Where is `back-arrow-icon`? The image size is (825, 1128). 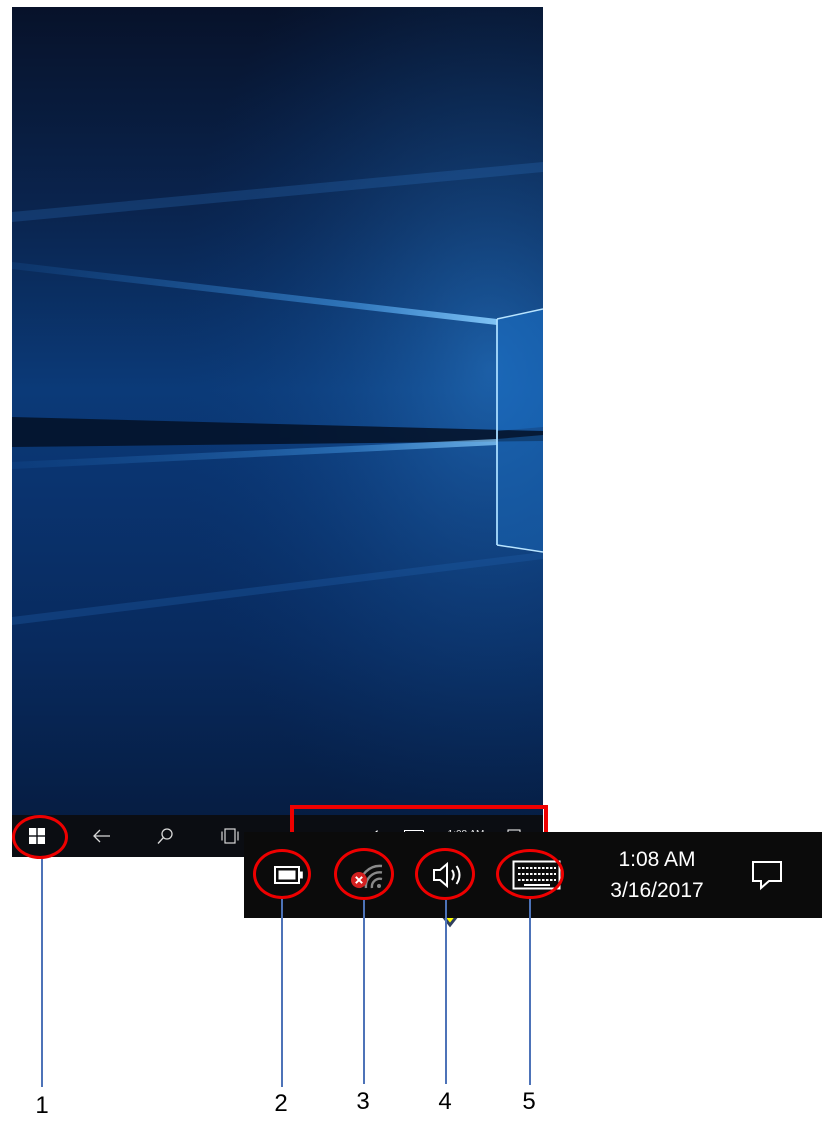 back-arrow-icon is located at coordinates (101, 836).